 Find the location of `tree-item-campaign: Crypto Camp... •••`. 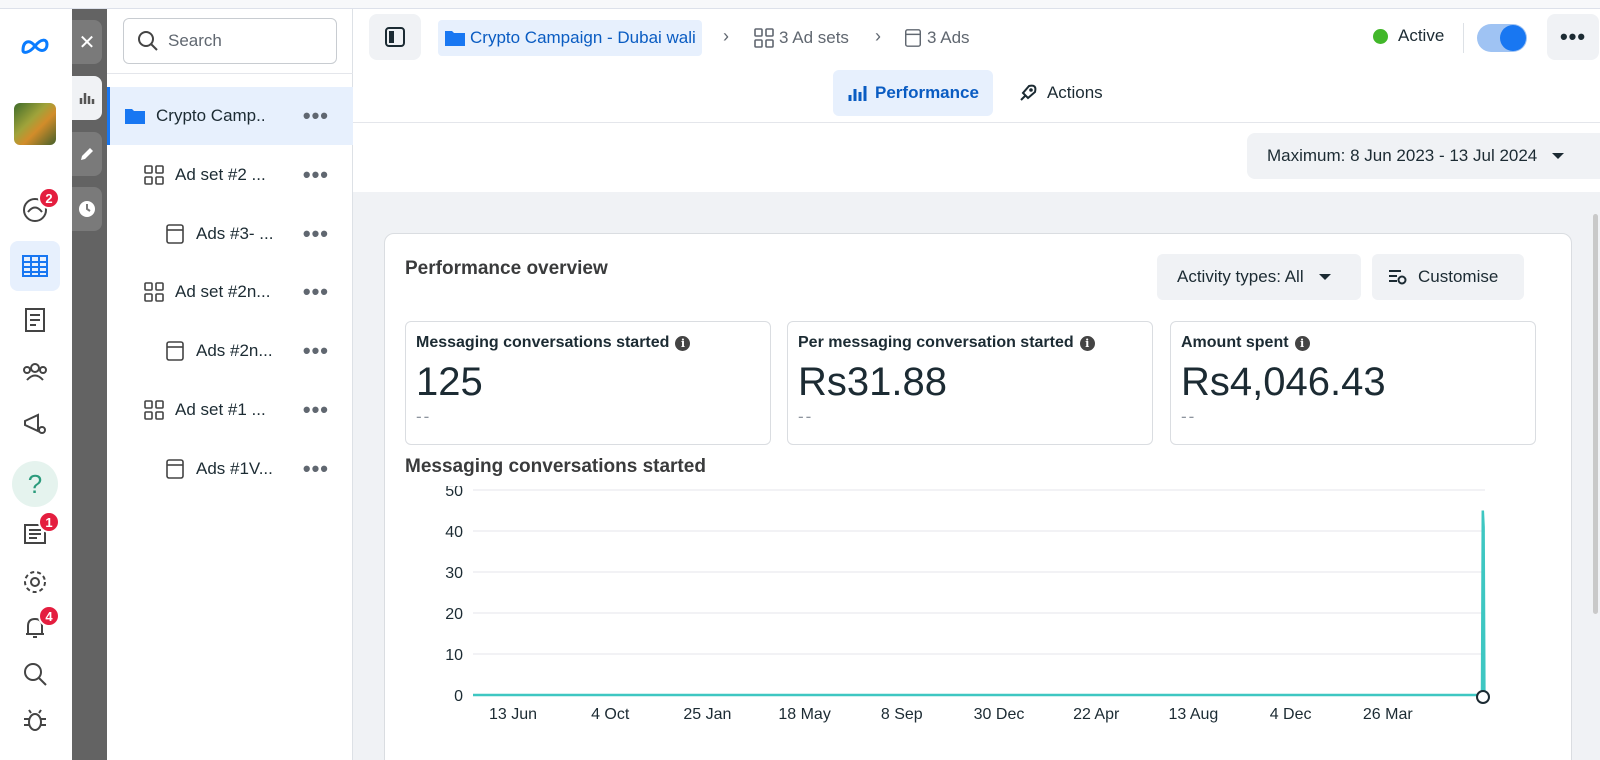

tree-item-campaign: Crypto Camp... ••• is located at coordinates (230, 116).